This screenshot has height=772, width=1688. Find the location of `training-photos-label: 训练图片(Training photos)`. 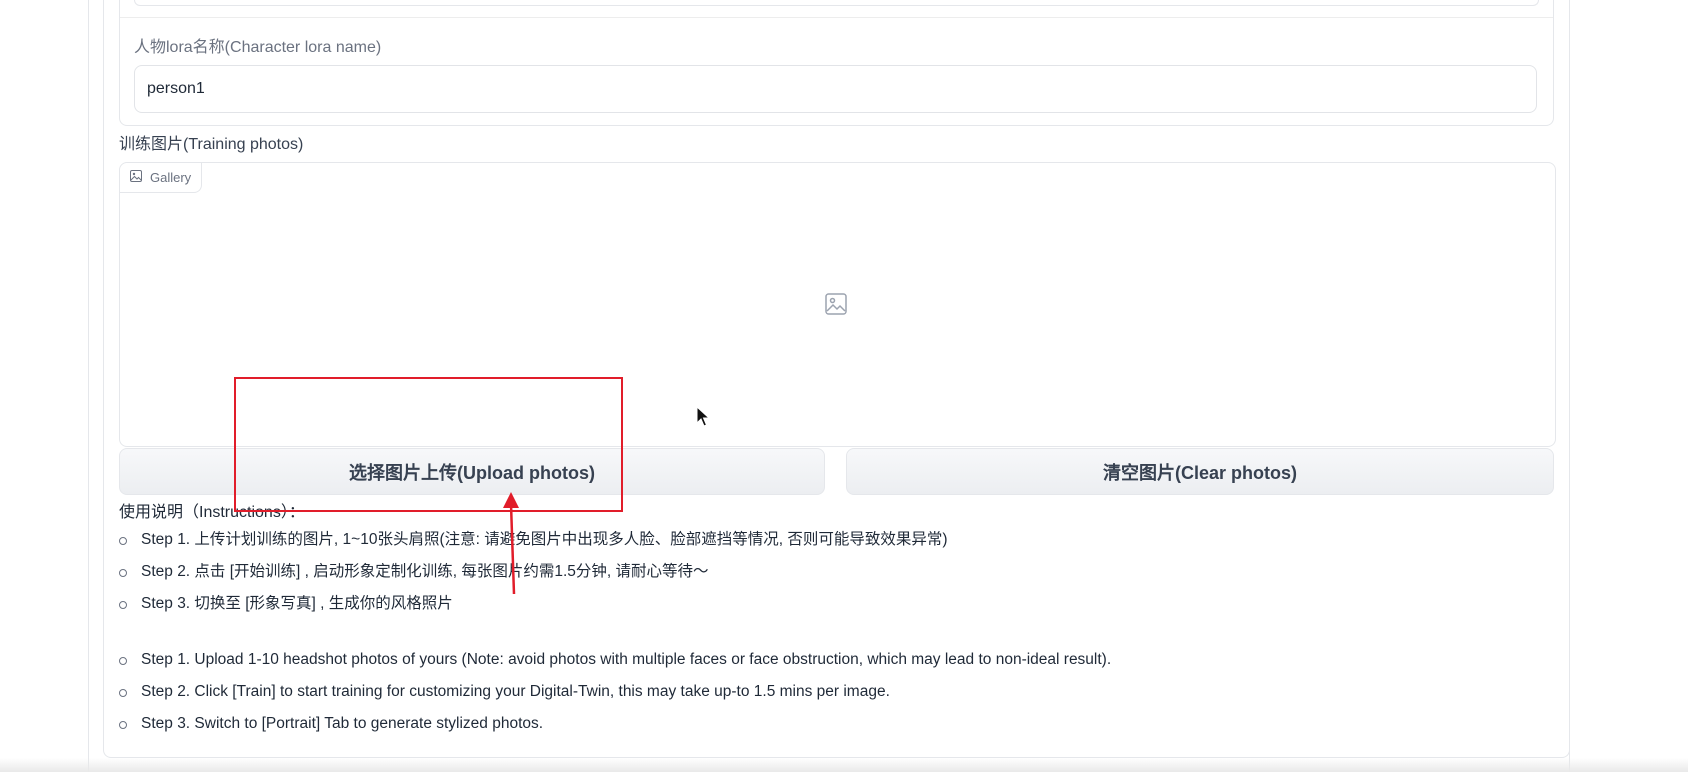

training-photos-label: 训练图片(Training photos) is located at coordinates (211, 144).